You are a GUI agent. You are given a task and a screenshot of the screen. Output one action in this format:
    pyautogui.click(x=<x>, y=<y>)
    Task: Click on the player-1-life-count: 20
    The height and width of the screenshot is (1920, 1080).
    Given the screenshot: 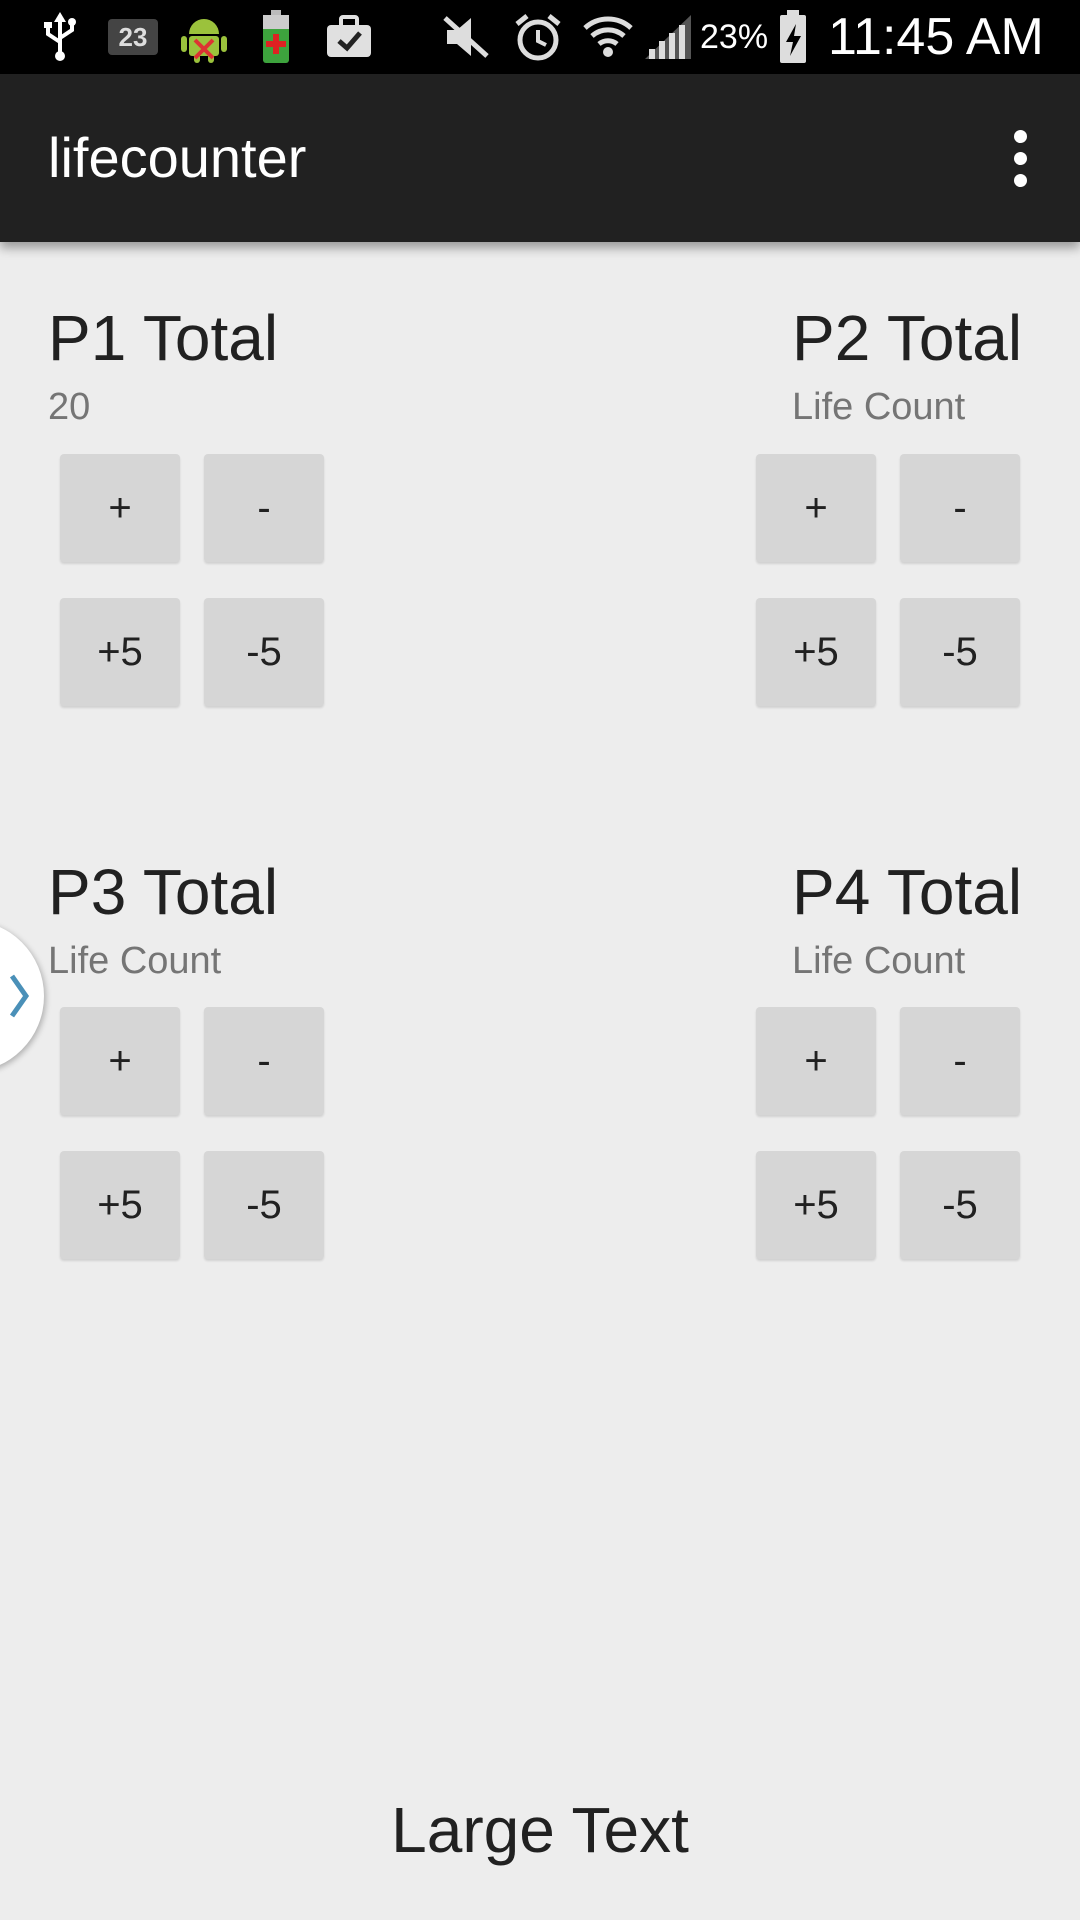 What is the action you would take?
    pyautogui.click(x=69, y=407)
    